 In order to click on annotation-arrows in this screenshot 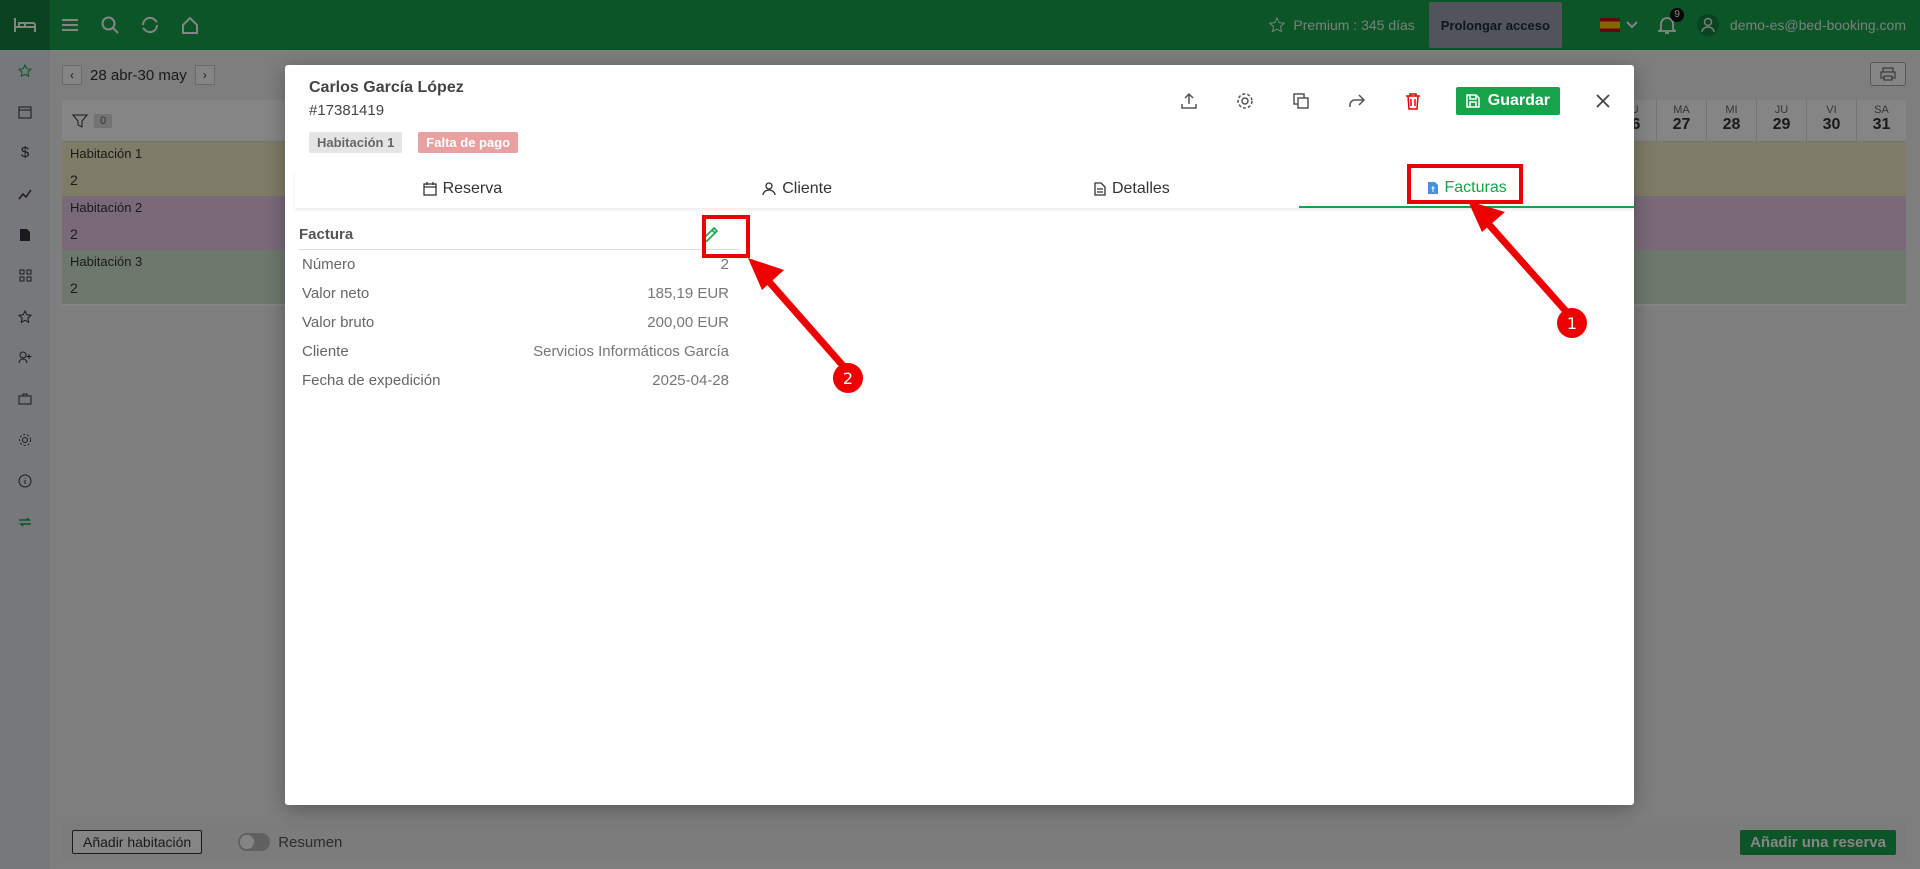, I will do `click(1161, 286)`.